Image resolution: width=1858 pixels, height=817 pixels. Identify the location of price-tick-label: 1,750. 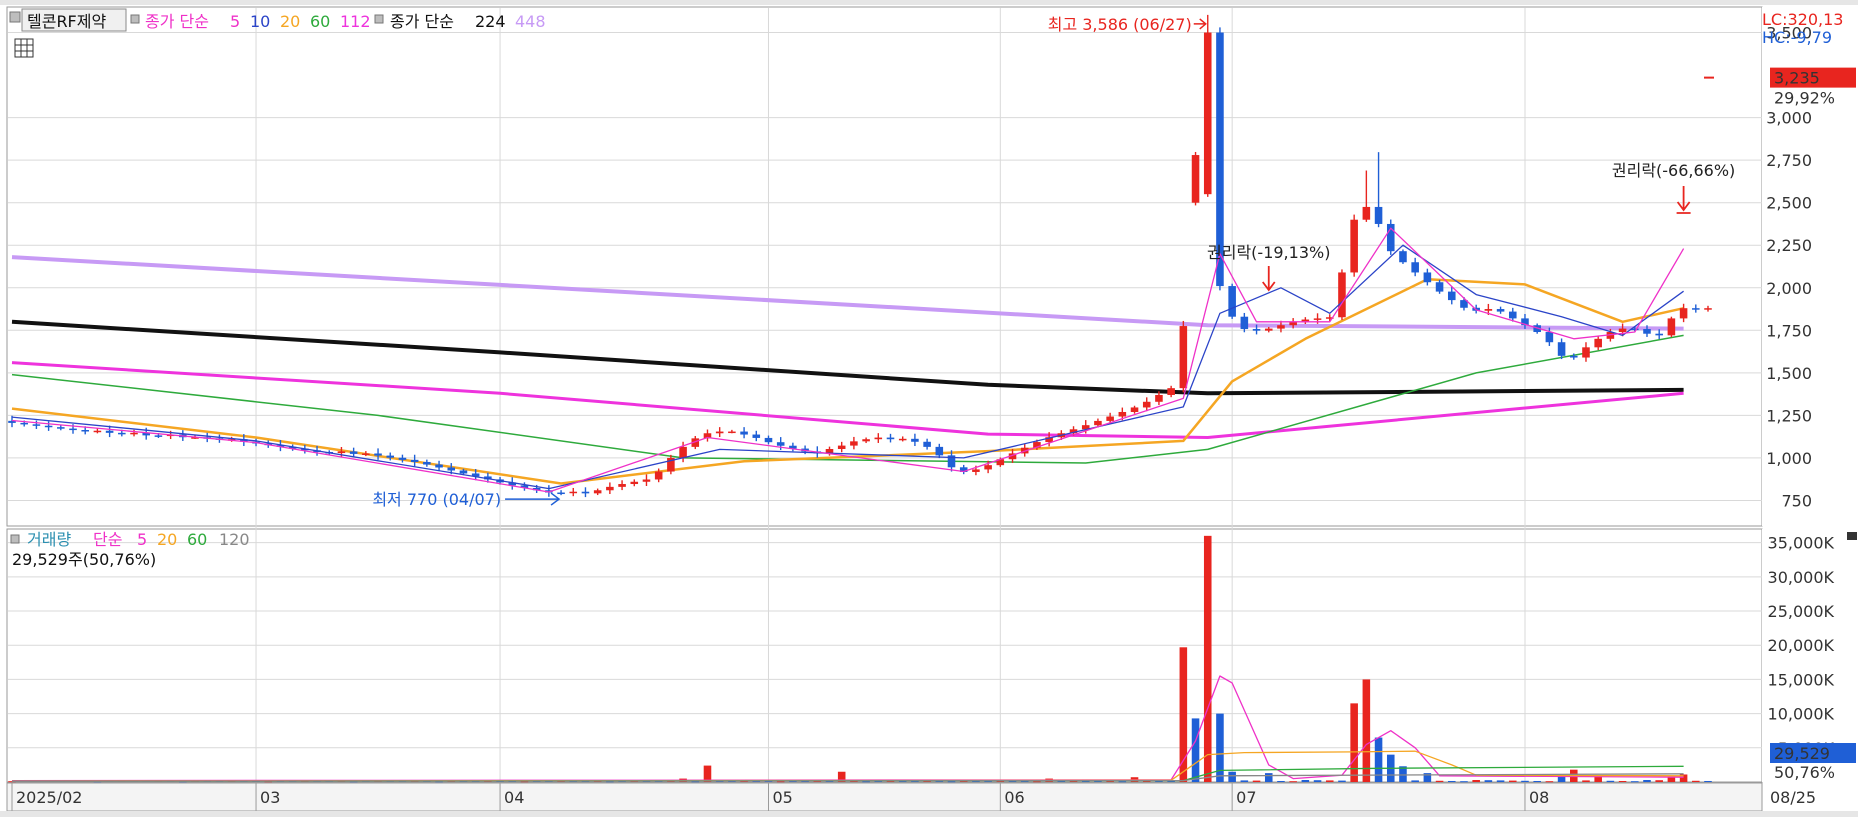
(1789, 330).